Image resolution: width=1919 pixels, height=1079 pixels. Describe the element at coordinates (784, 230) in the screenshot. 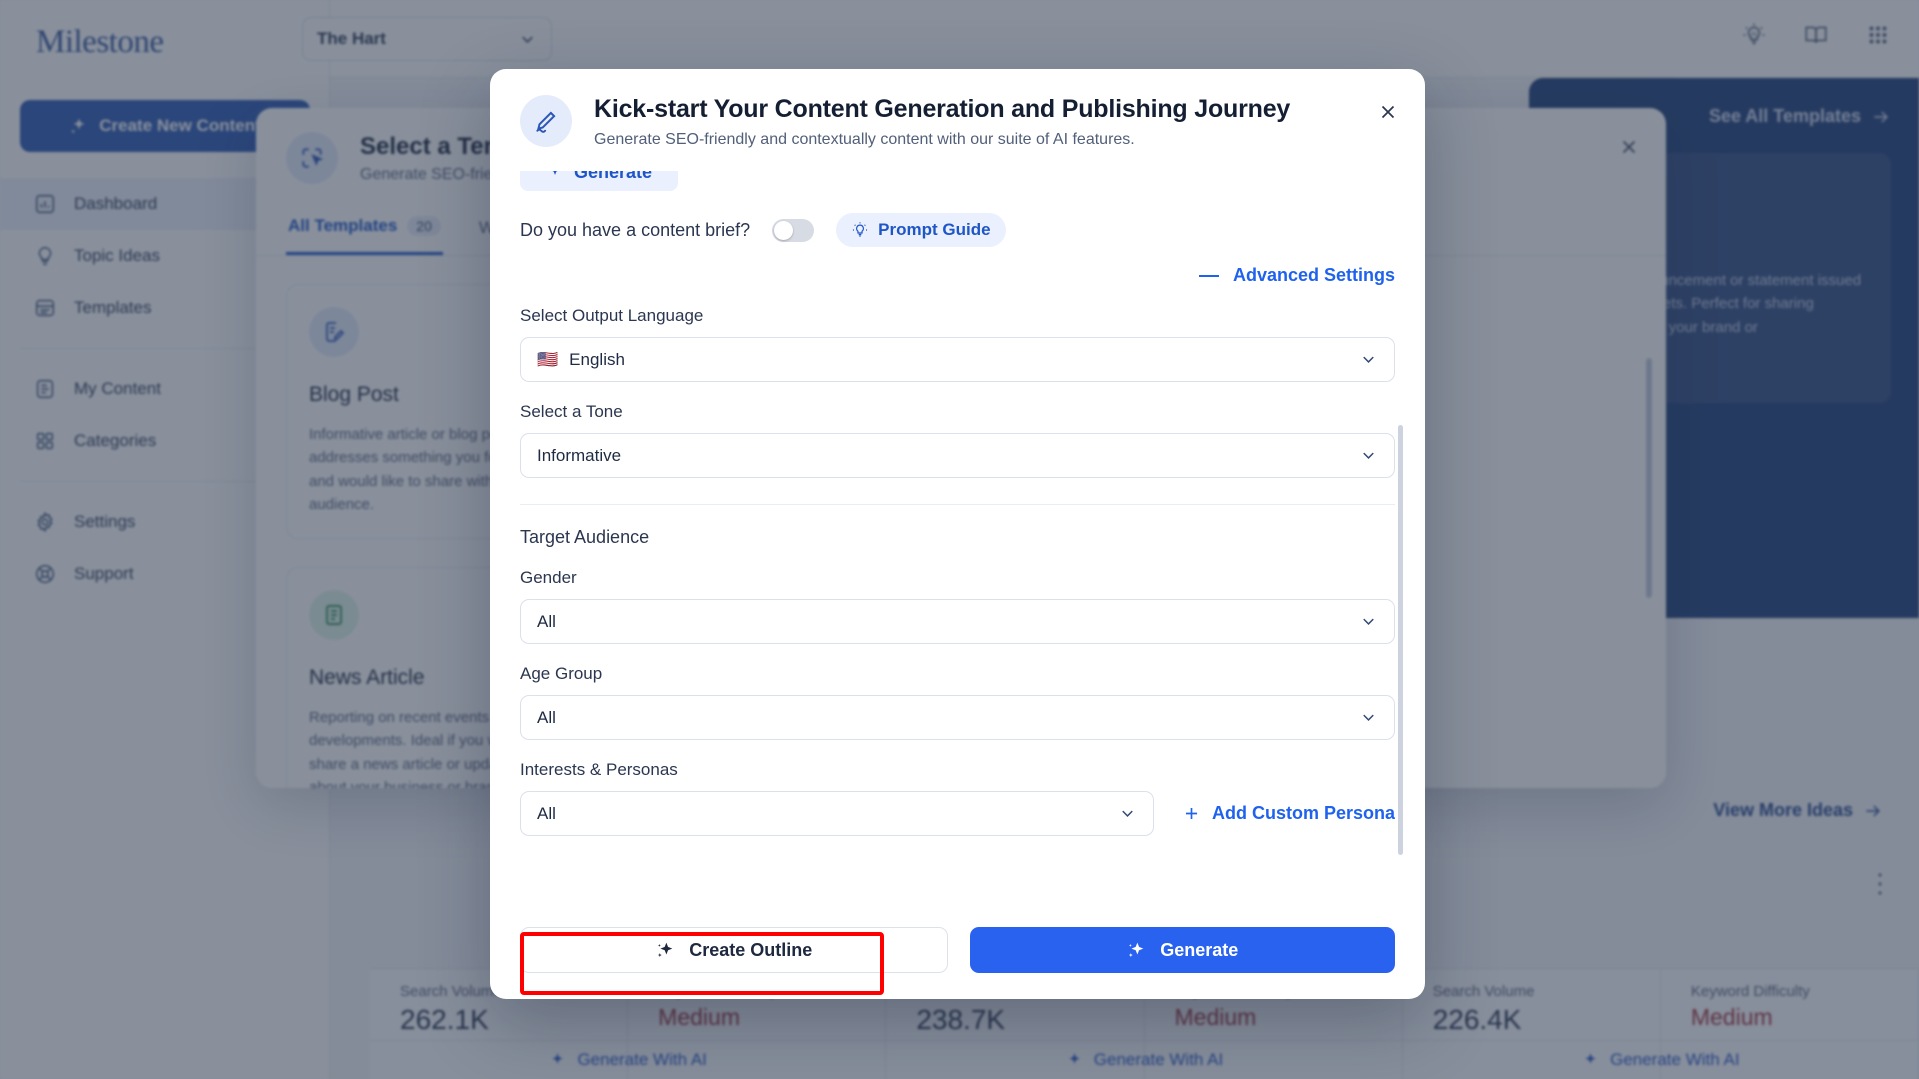

I see `toggle-knob` at that location.